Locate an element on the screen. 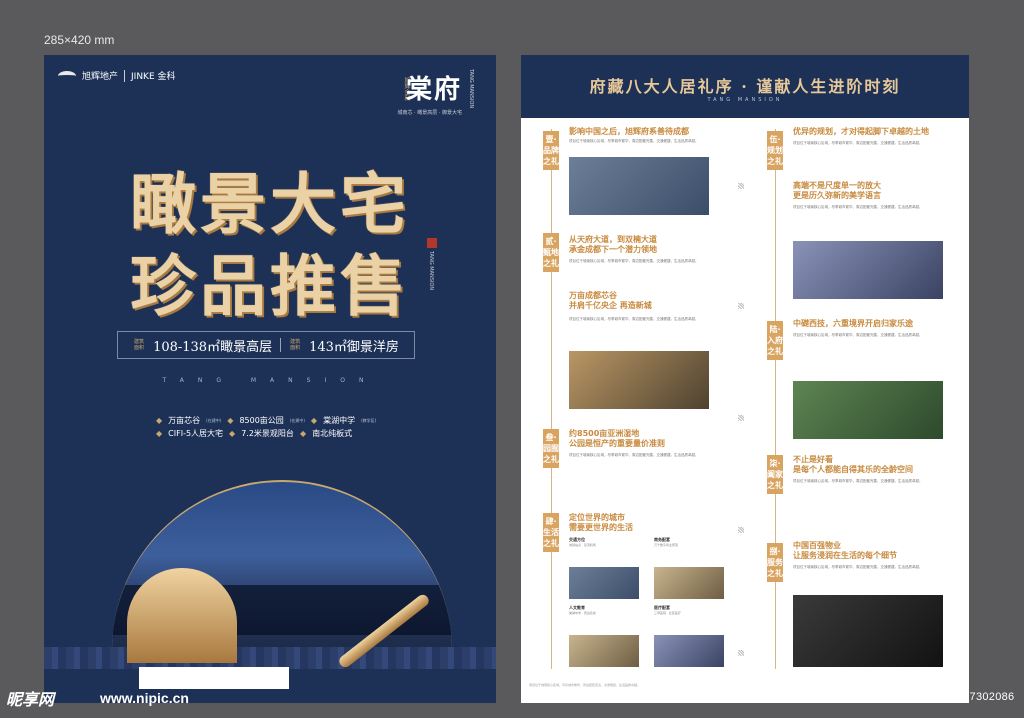  section-heading-2b: 万亩成都芯谷 并肩千亿央企 再造新城 is located at coordinates (610, 300).